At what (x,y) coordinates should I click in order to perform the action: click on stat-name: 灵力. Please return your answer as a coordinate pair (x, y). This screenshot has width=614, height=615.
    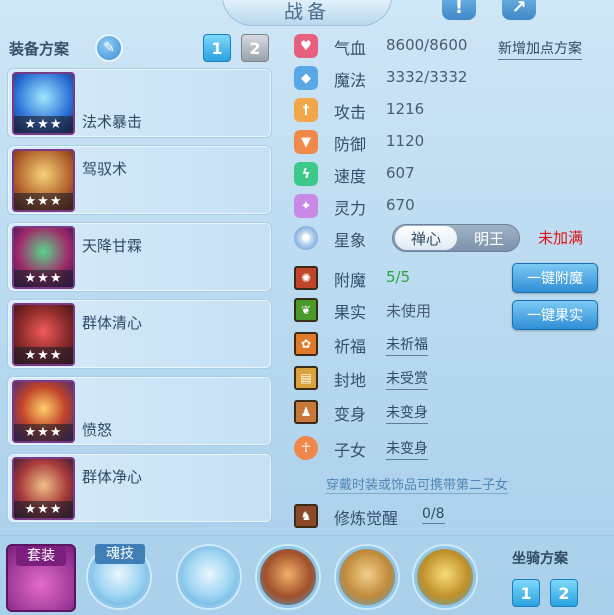
    Looking at the image, I should click on (350, 208).